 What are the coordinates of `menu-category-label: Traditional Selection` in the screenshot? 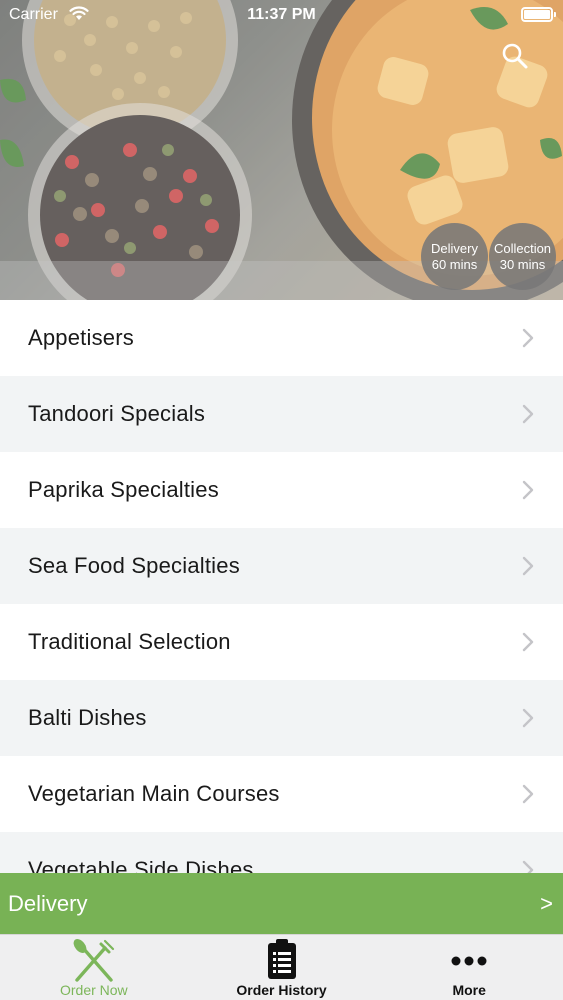 It's located at (129, 641).